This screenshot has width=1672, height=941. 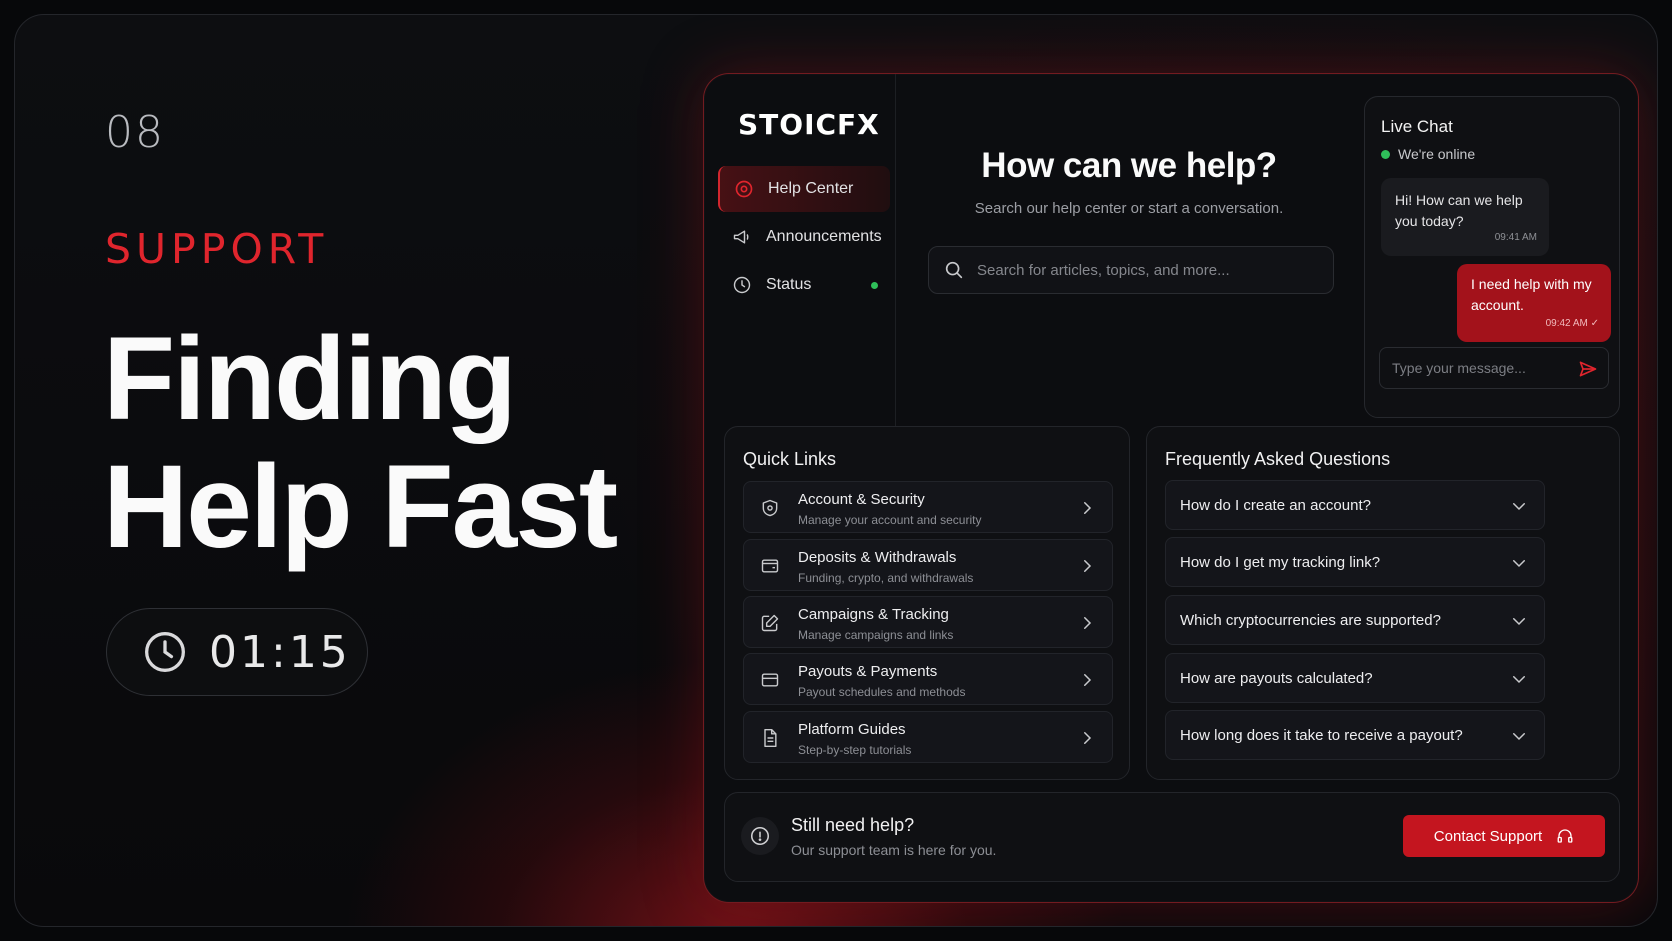 I want to click on chat-message-time: 09:41 AM, so click(x=1515, y=237).